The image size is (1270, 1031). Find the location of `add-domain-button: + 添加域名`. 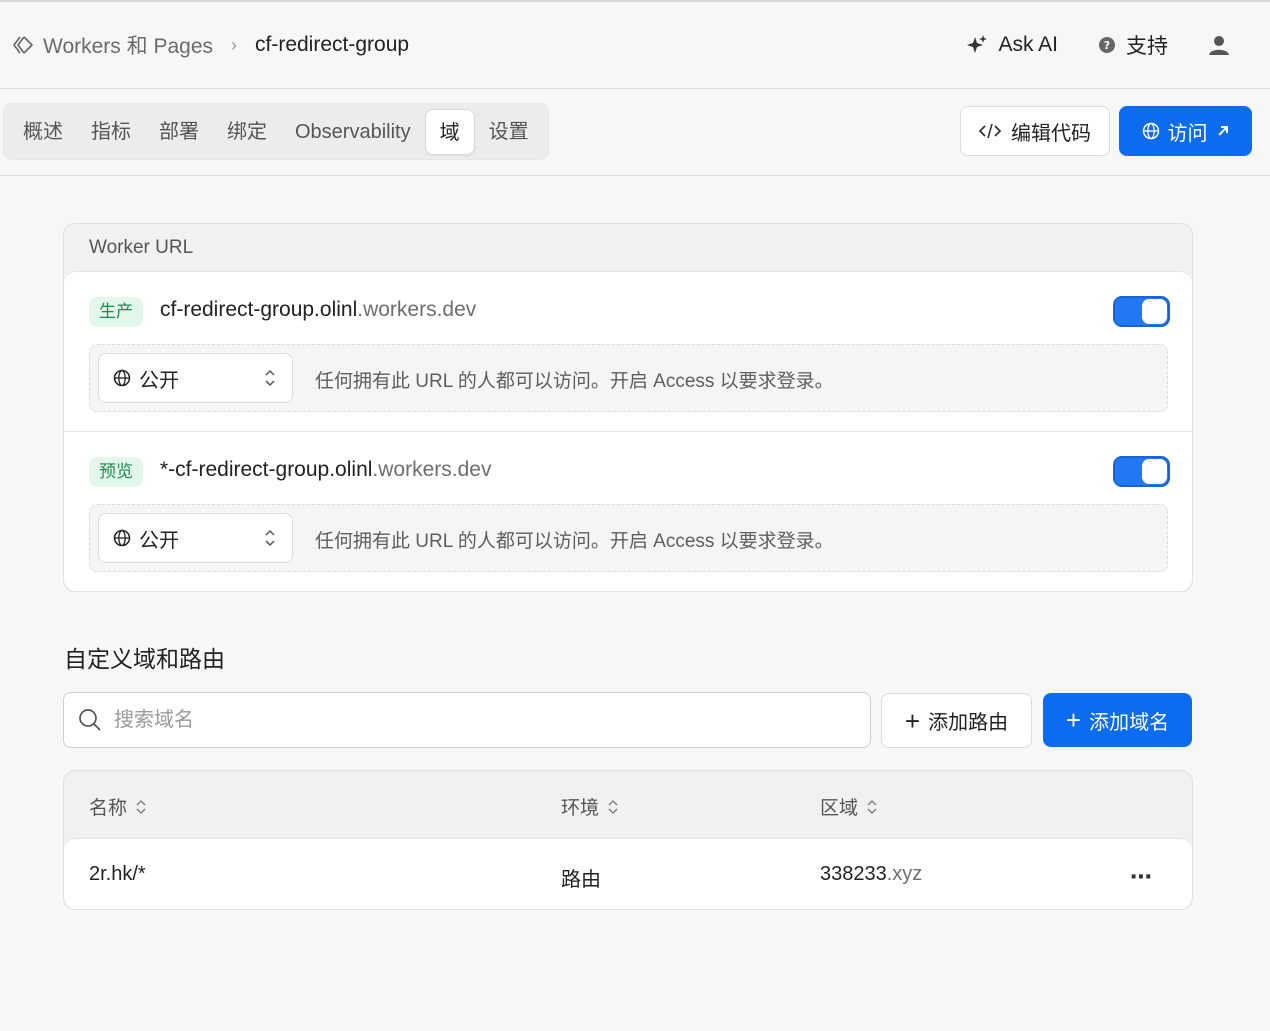

add-domain-button: + 添加域名 is located at coordinates (1117, 720).